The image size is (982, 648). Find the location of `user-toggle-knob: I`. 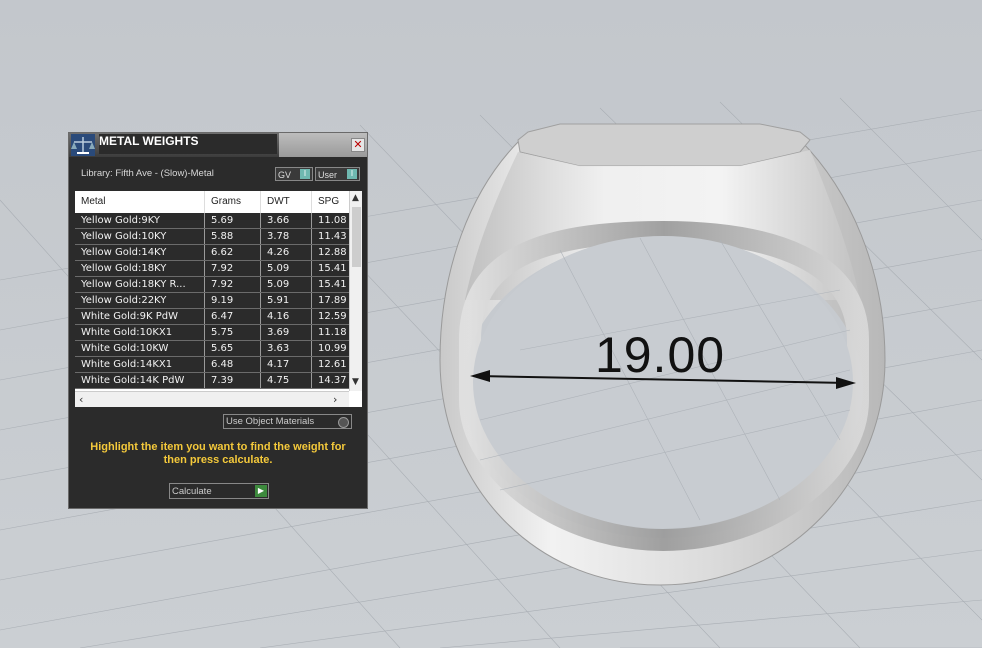

user-toggle-knob: I is located at coordinates (352, 174).